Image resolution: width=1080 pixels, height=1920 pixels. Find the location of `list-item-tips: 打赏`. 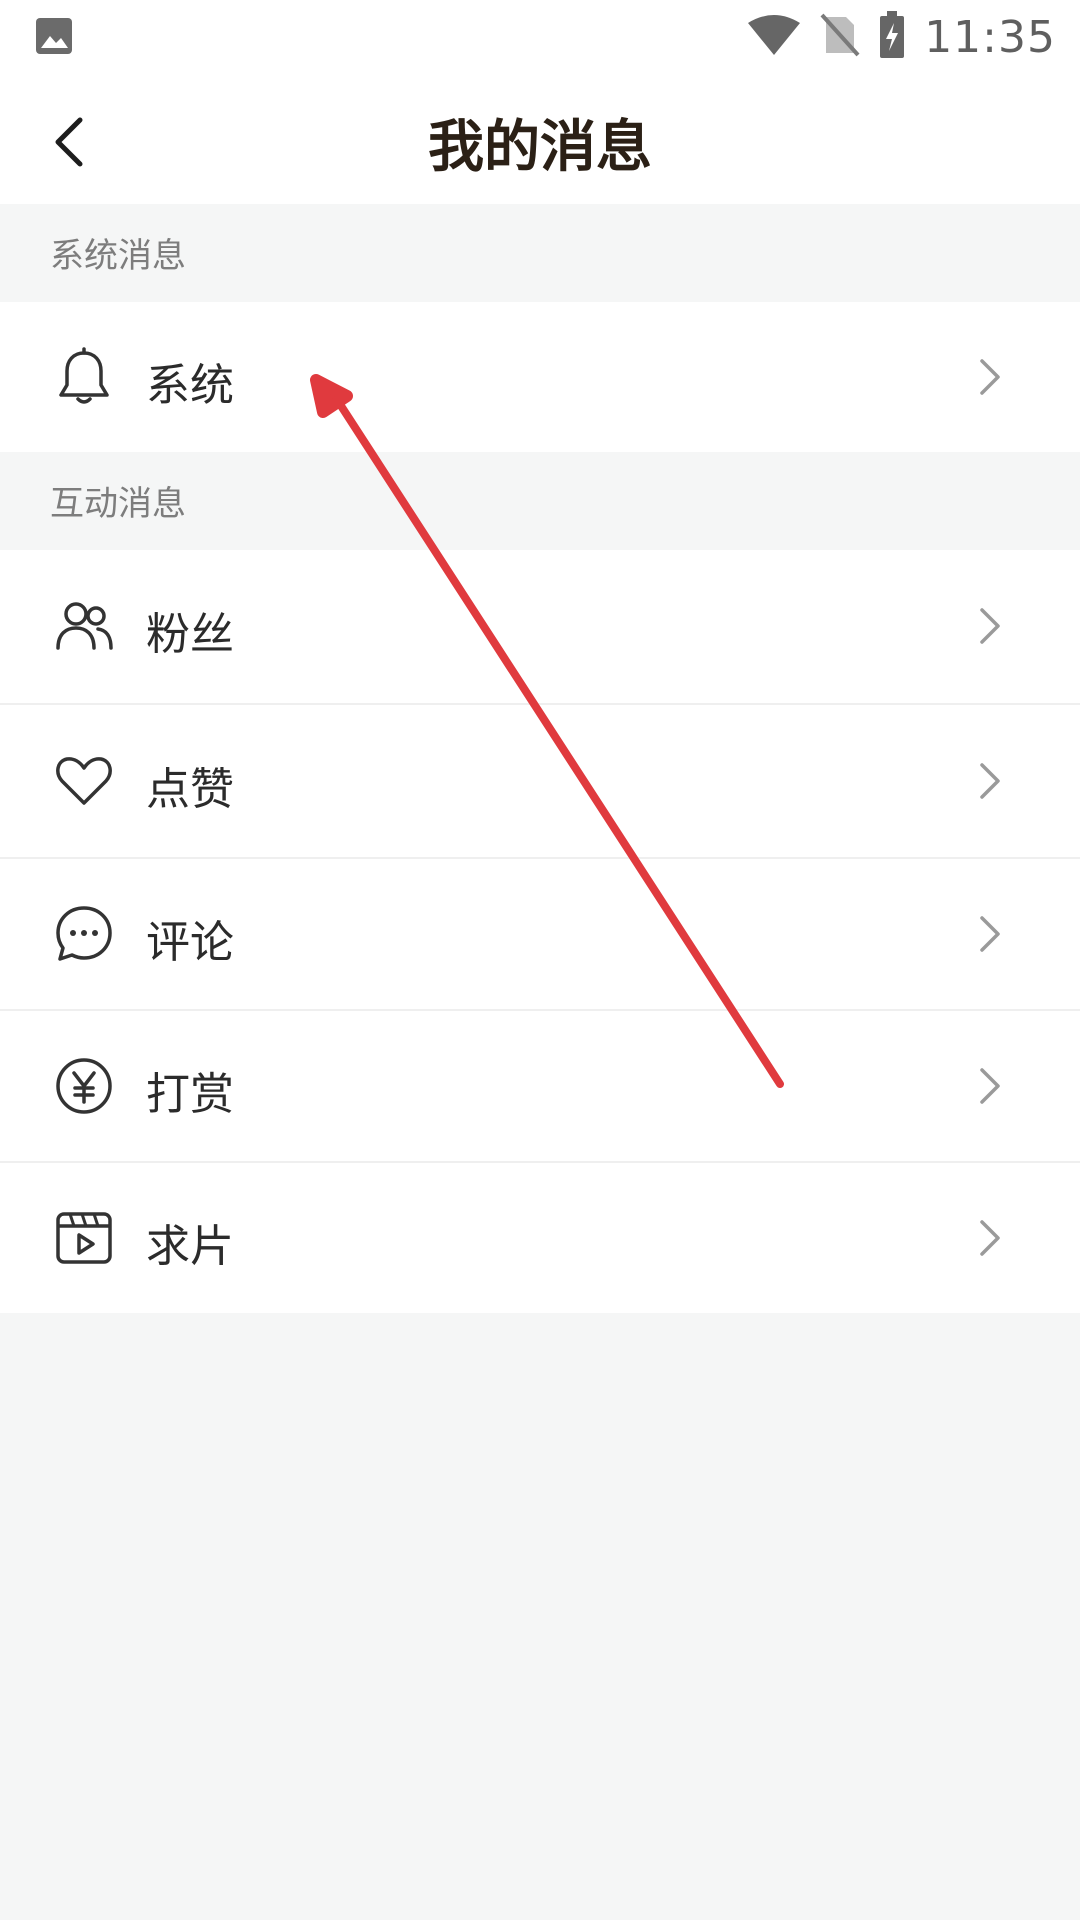

list-item-tips: 打赏 is located at coordinates (540, 1086).